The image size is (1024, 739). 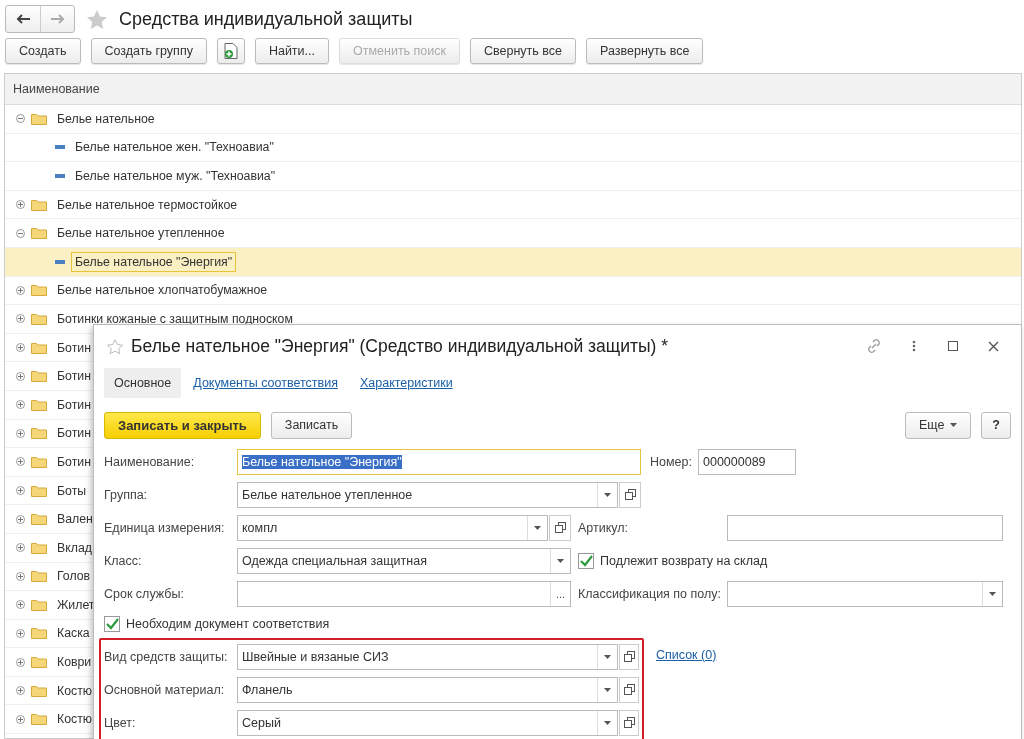 What do you see at coordinates (938, 425) in the screenshot?
I see `more-button: Еще` at bounding box center [938, 425].